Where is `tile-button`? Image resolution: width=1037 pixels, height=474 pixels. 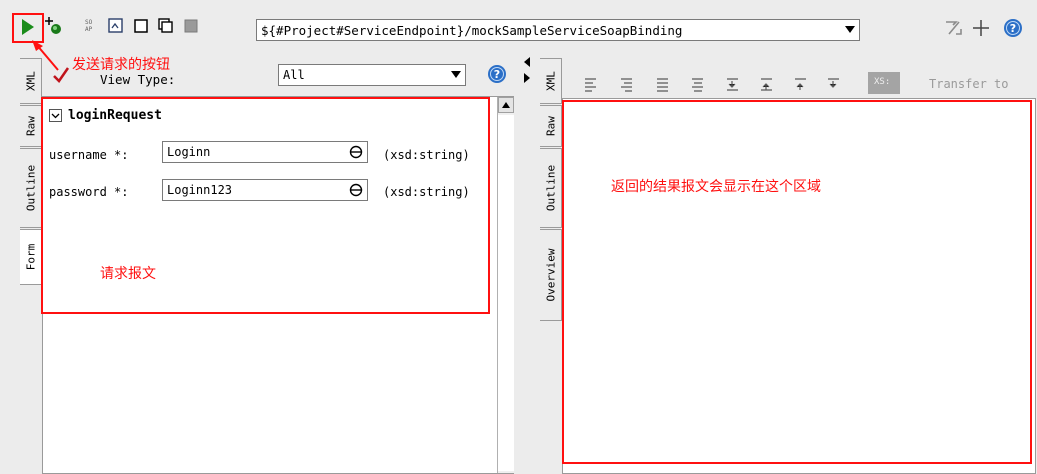
tile-button is located at coordinates (166, 26).